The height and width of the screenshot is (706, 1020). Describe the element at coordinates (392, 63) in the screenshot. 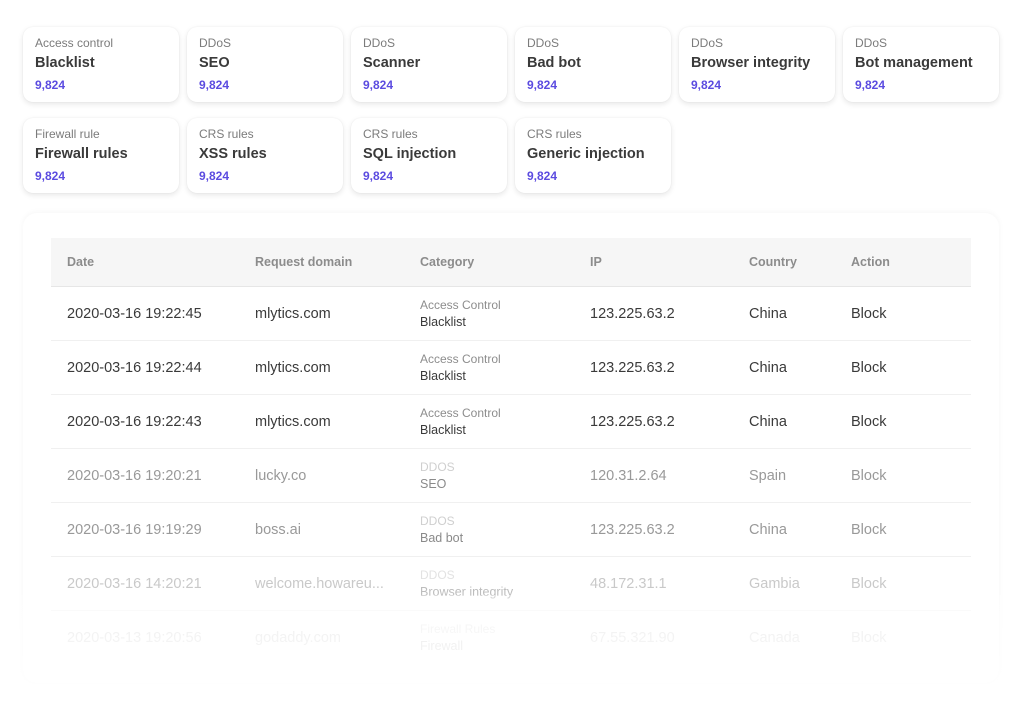

I see `card-title: Scanner` at that location.